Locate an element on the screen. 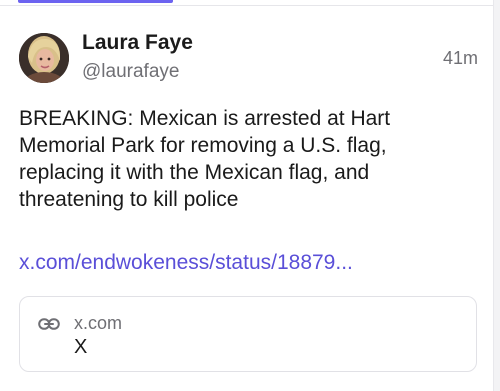  post-timestamp: 41m is located at coordinates (460, 58).